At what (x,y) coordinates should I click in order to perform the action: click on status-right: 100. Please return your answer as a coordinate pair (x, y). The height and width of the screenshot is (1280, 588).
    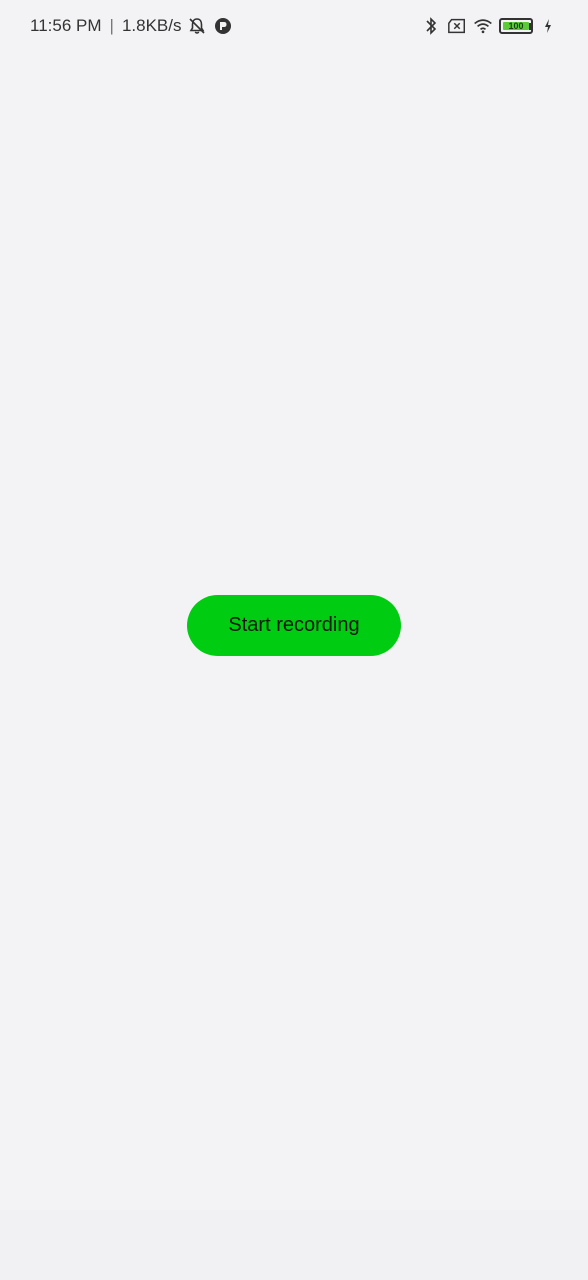
    Looking at the image, I should click on (489, 26).